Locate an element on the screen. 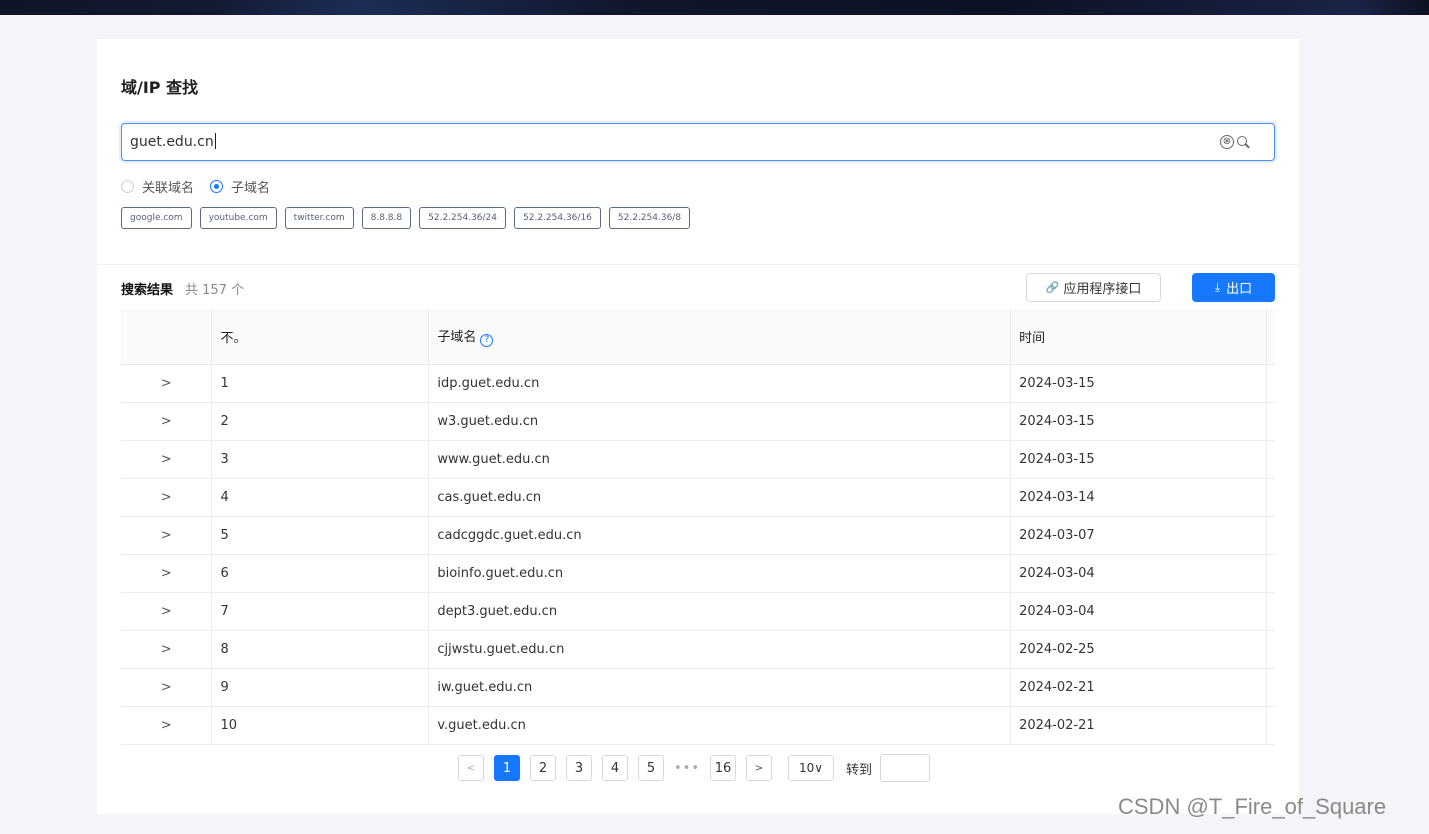  table-row: >9 iw.guet.edu.cn 2024-02-21 is located at coordinates (698, 687).